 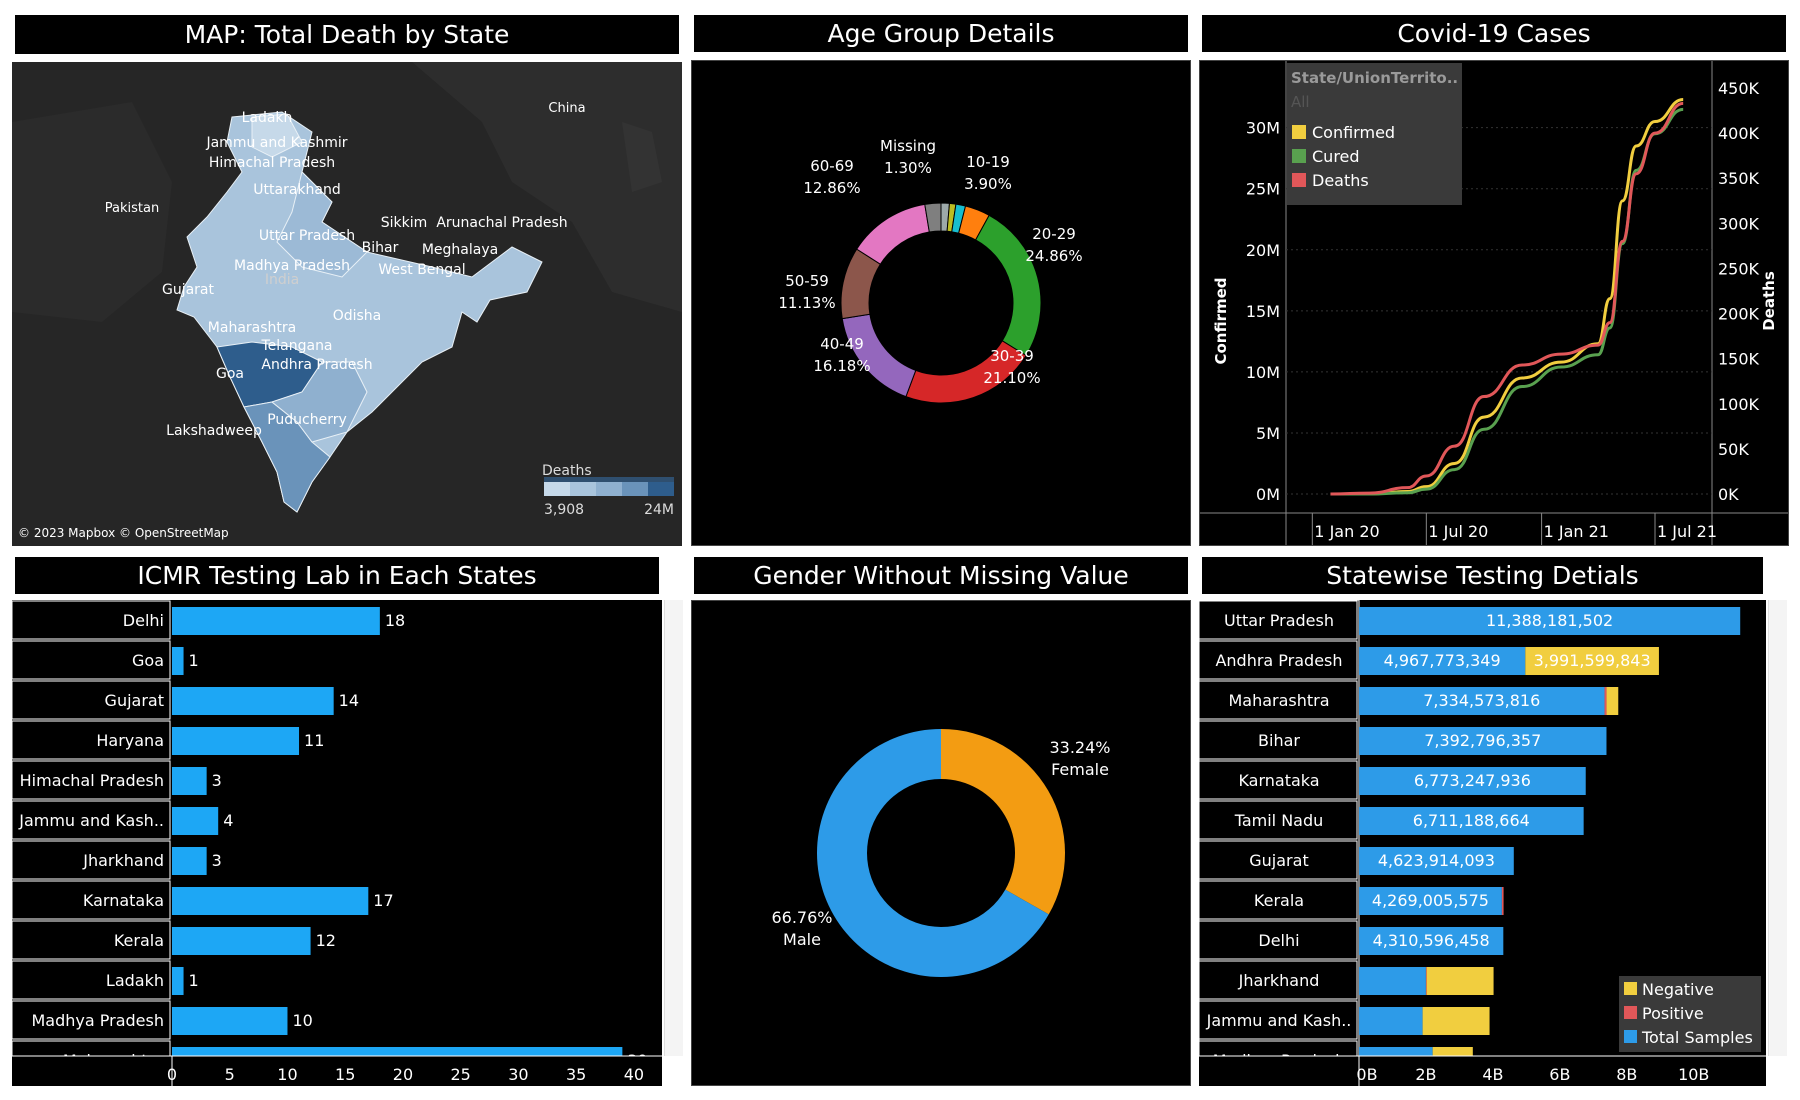 What do you see at coordinates (383, 900) in the screenshot?
I see `icmr-value-label: 17` at bounding box center [383, 900].